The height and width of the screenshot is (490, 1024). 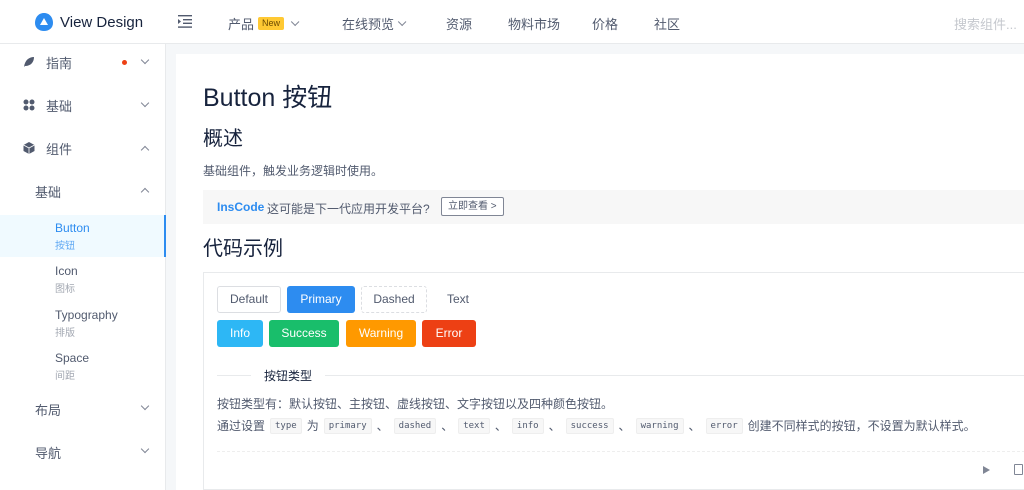 I want to click on nav-label: 价格, so click(x=605, y=24).